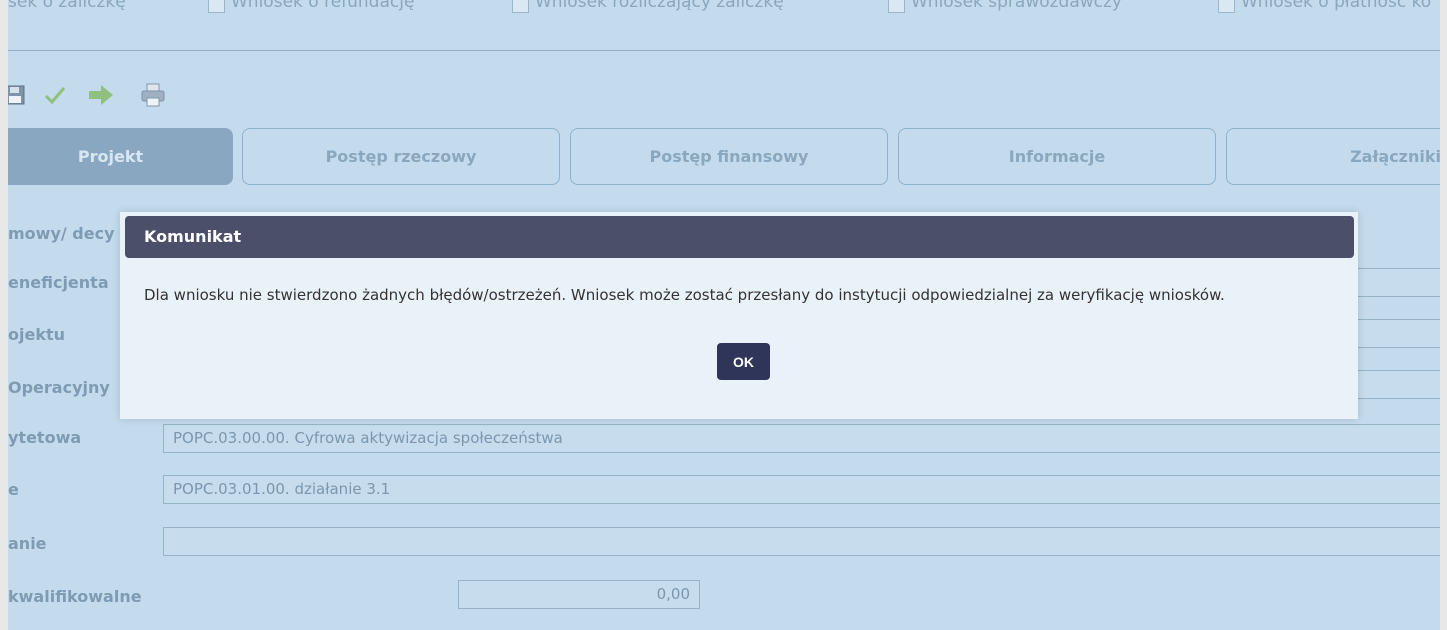  Describe the element at coordinates (1016, 6) in the screenshot. I see `checkbox-label: Wniosek sprawozdawczy` at that location.